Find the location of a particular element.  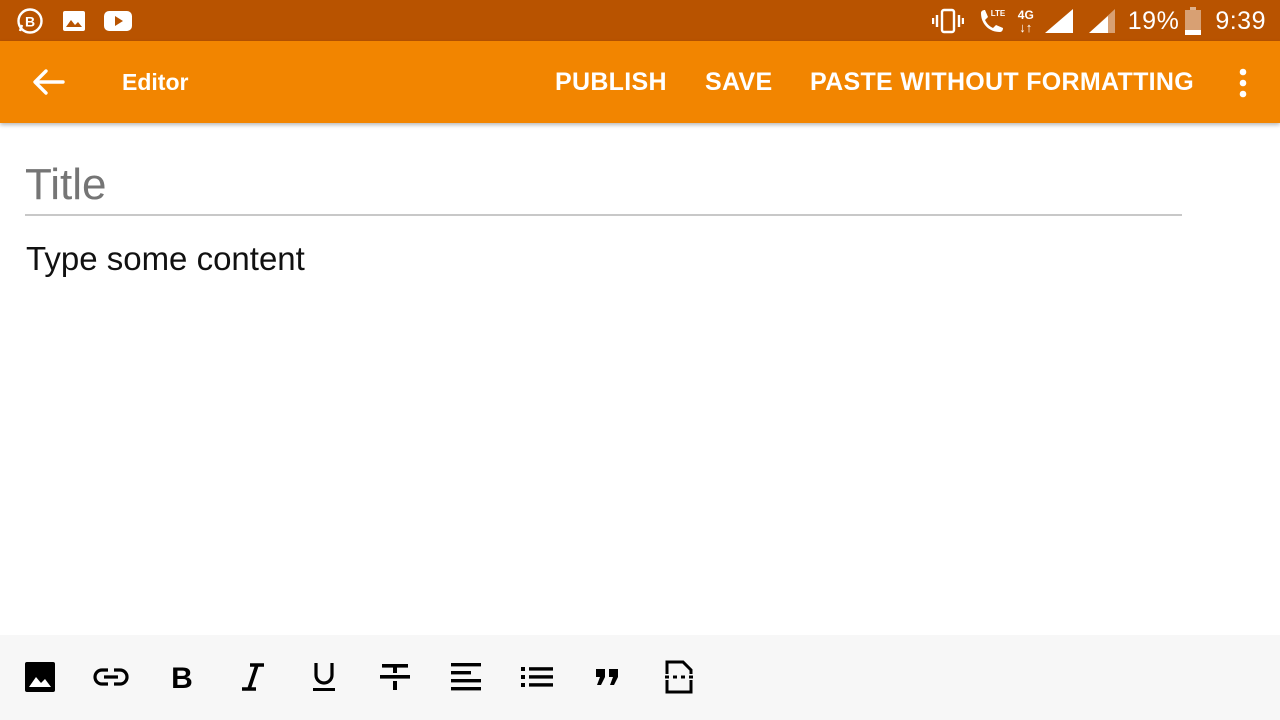

insert-image-button is located at coordinates (40, 677).